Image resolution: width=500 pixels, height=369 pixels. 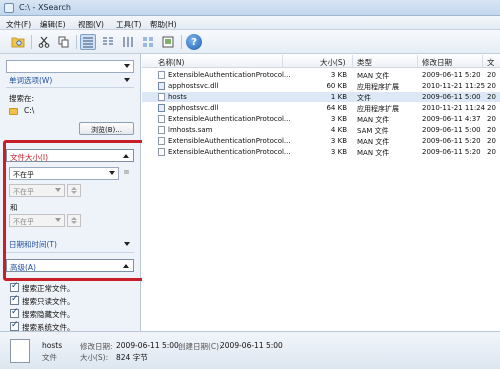 What do you see at coordinates (94, 357) in the screenshot?
I see `status-size-label: 大小(S):` at bounding box center [94, 357].